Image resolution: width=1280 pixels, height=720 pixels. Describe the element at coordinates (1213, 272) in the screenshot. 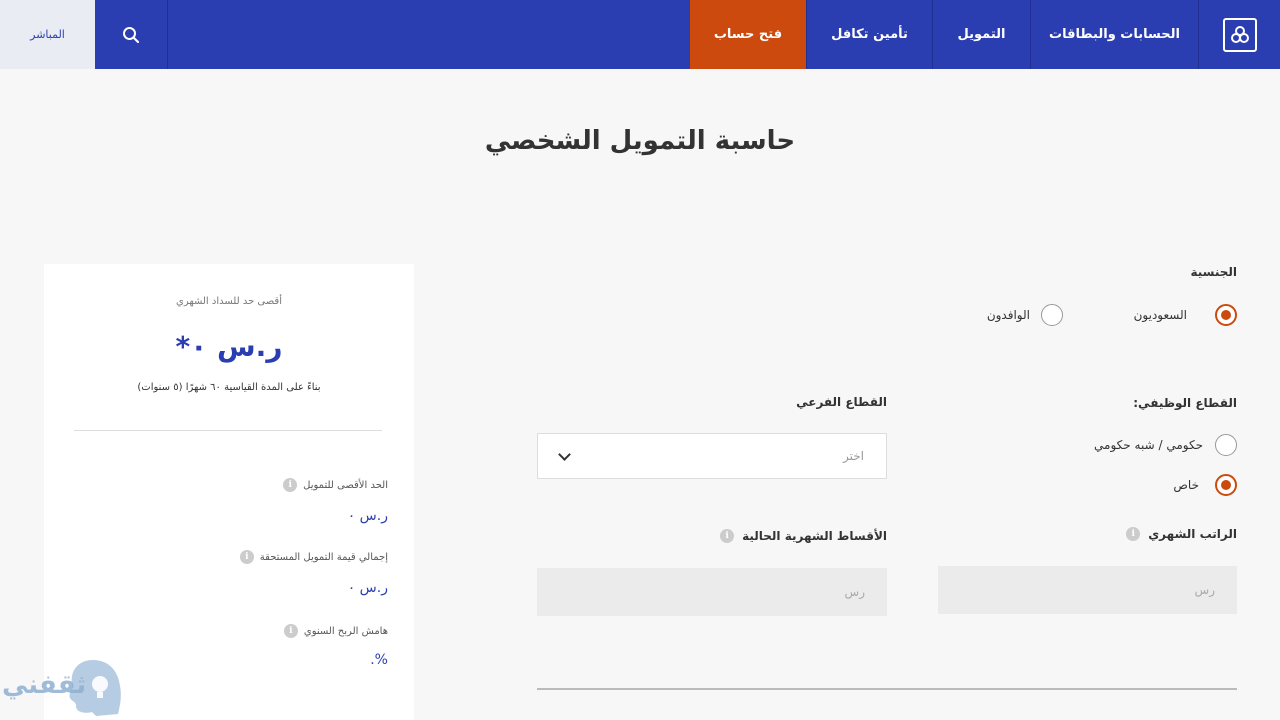

I see `nationality-label: الجنسية` at that location.